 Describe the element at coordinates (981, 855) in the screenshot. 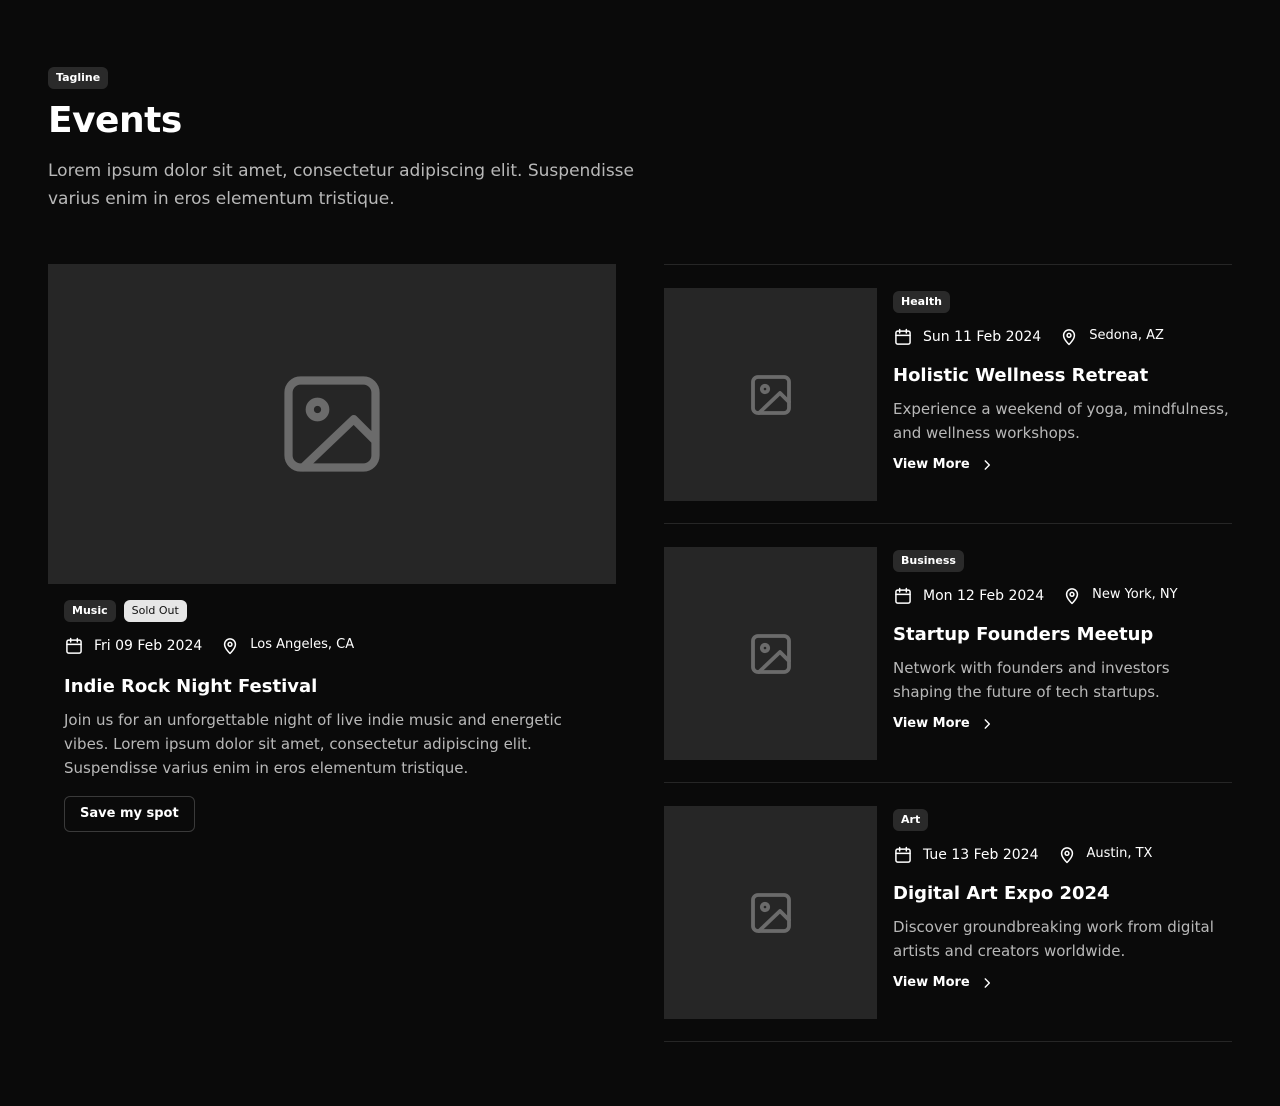

I see `event-date: Tue 13 Feb 2024` at that location.